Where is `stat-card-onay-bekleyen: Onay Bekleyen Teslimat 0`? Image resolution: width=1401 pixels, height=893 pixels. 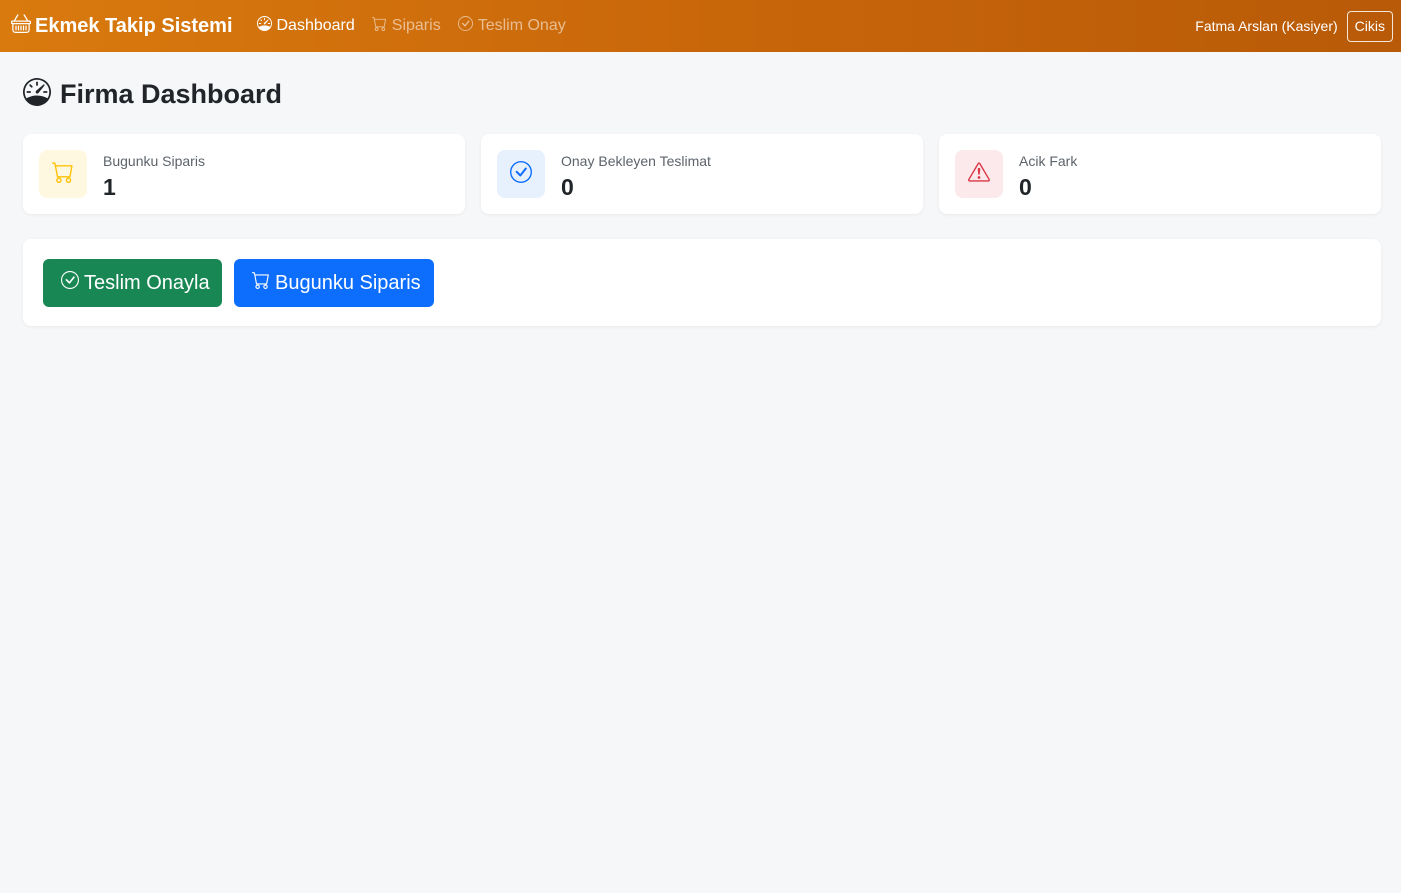
stat-card-onay-bekleyen: Onay Bekleyen Teslimat 0 is located at coordinates (702, 174).